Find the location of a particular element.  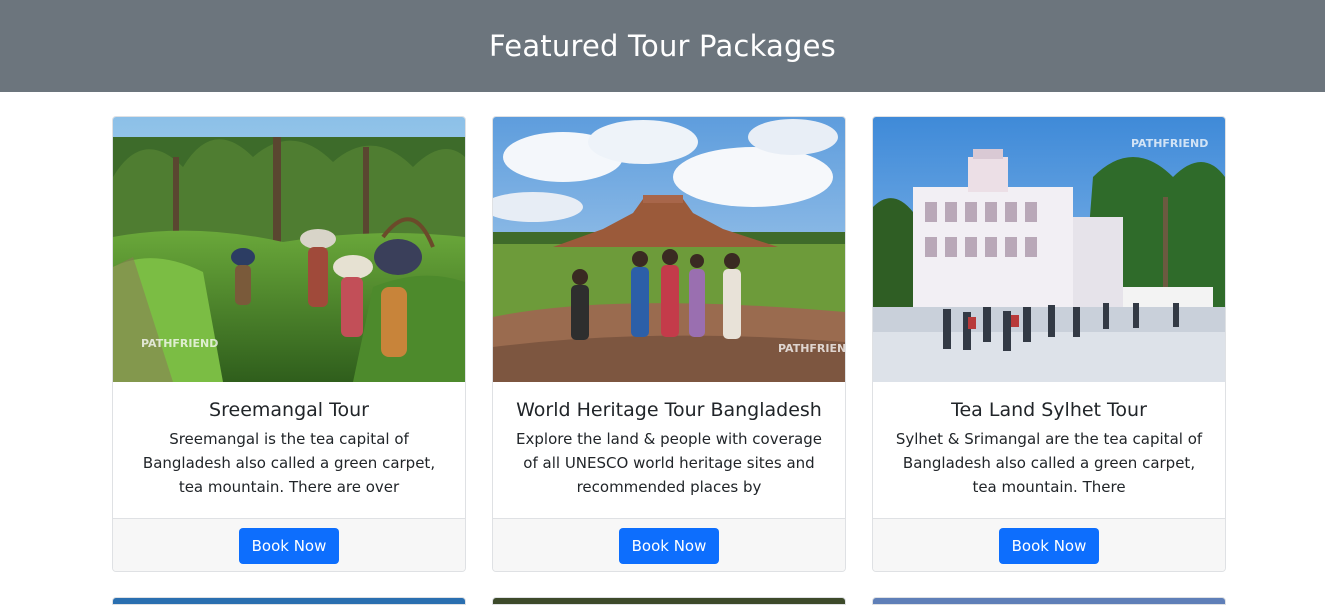

page-title: Featured Tour Packages is located at coordinates (662, 46).